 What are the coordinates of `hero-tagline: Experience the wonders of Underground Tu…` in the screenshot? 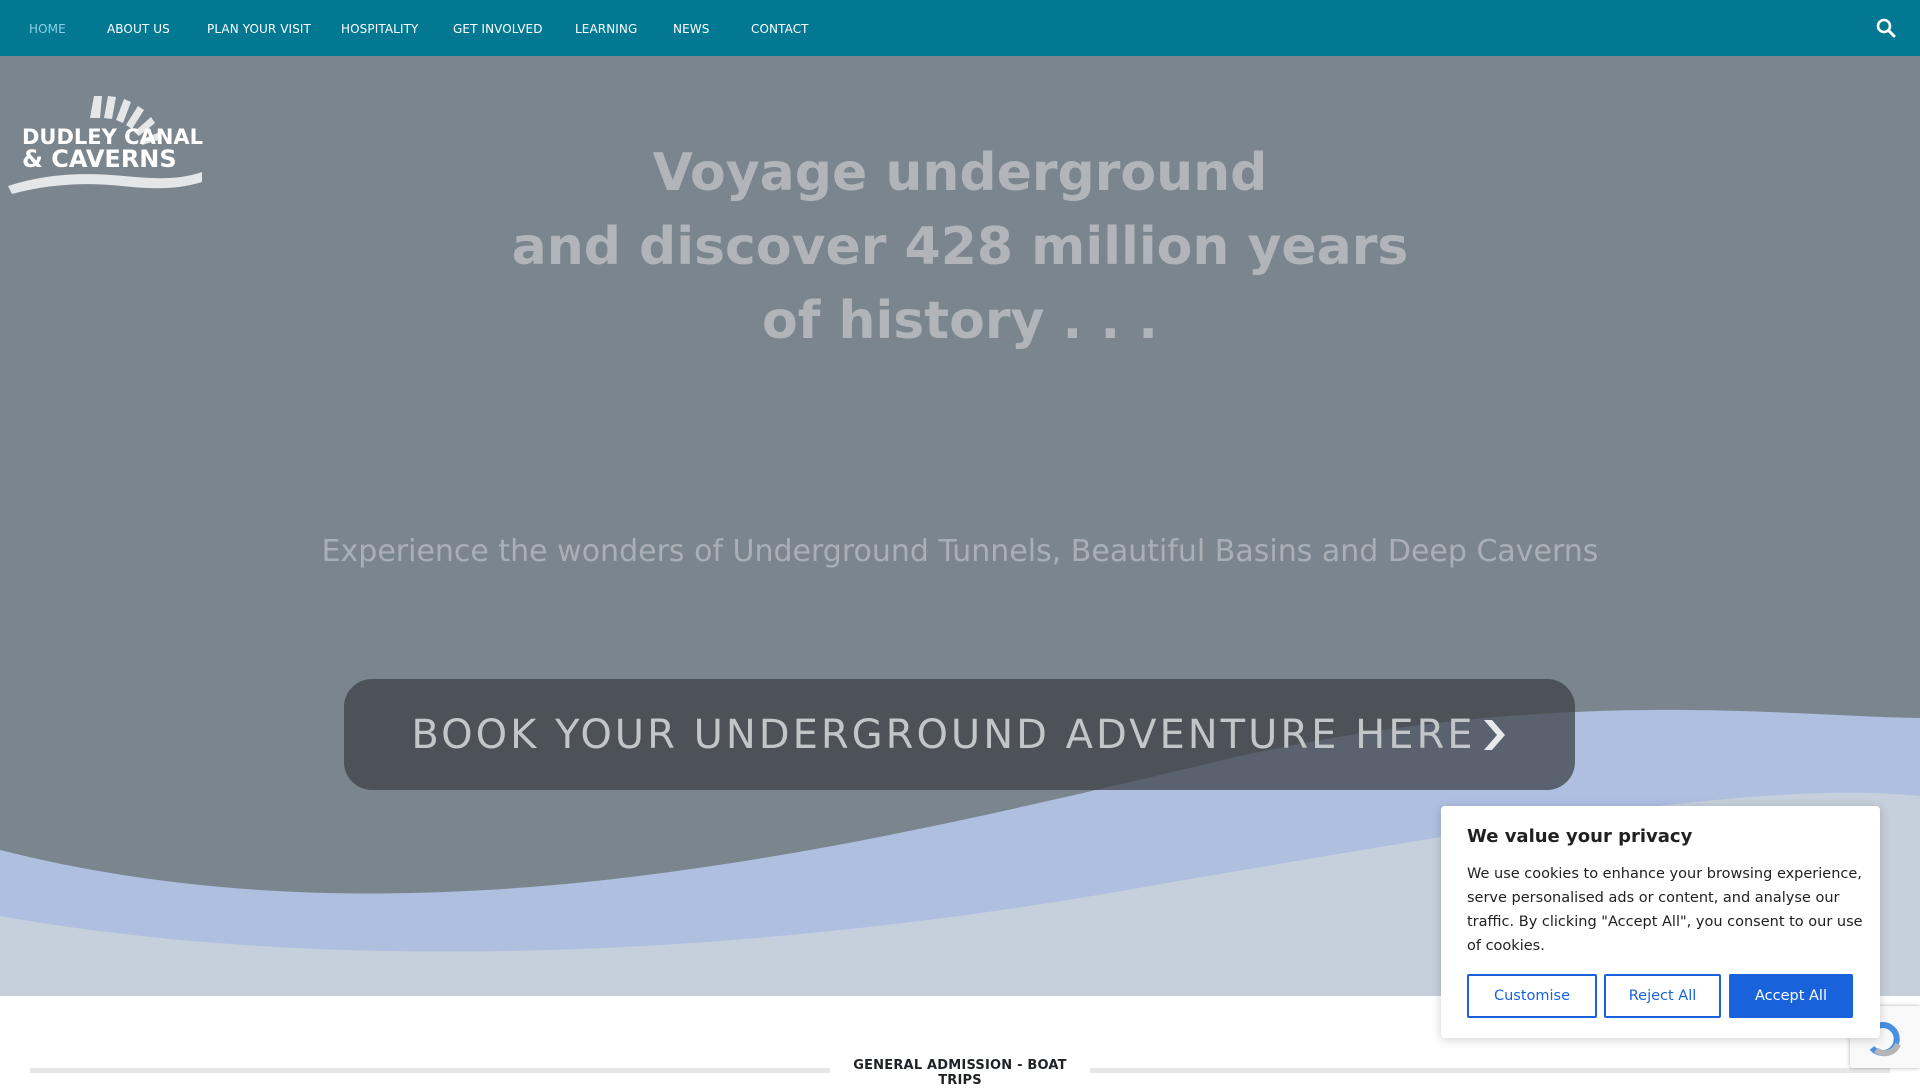 It's located at (960, 551).